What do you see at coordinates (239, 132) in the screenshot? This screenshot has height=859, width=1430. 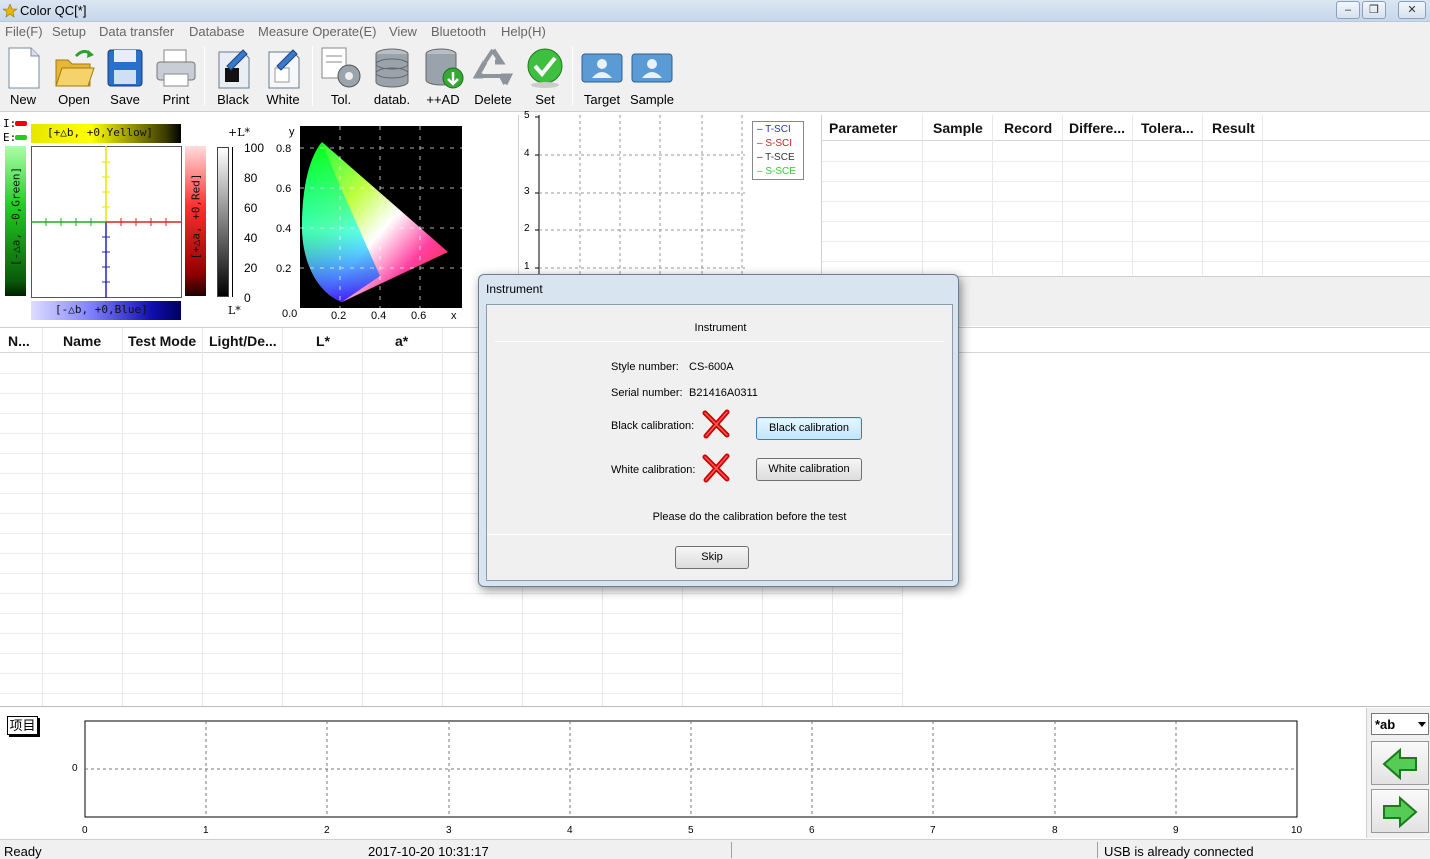 I see `l-top-label: +L*` at bounding box center [239, 132].